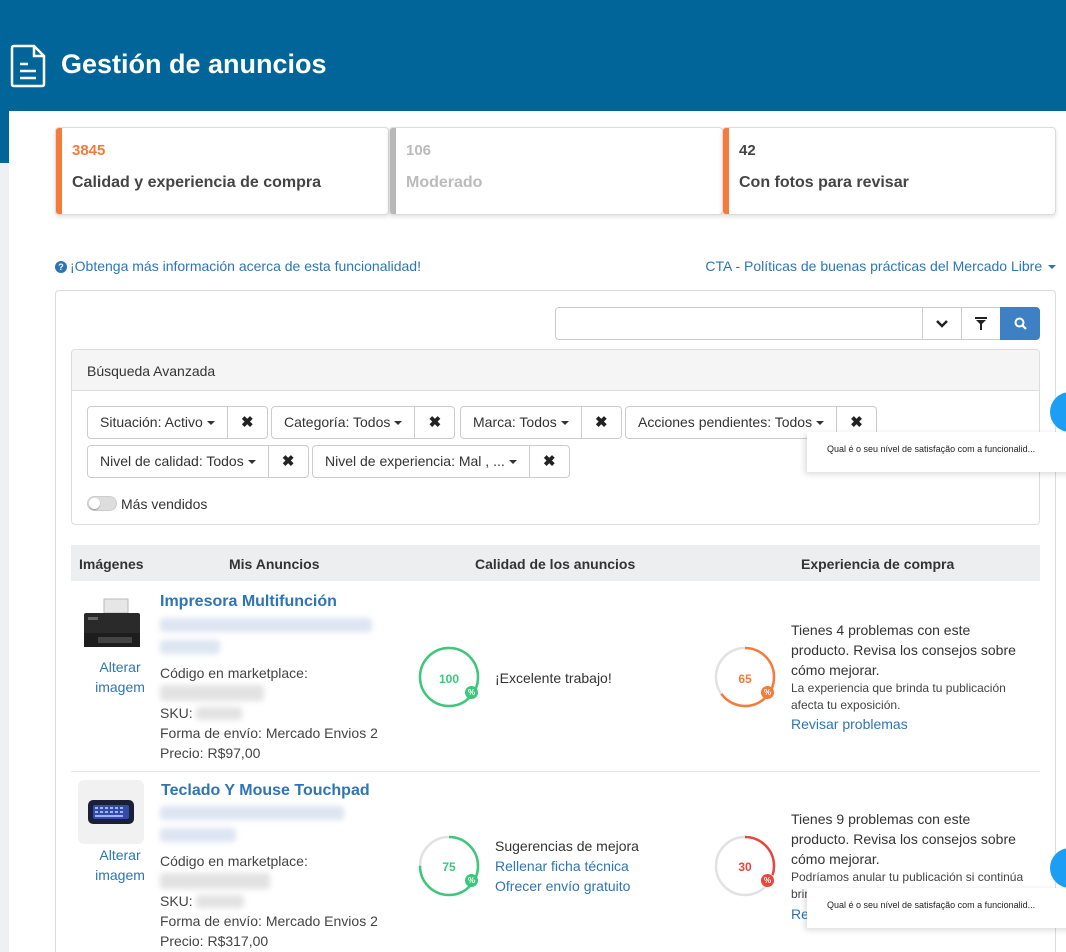 The height and width of the screenshot is (952, 1066). I want to click on filter-dropdown: Marca: Todos, so click(521, 422).